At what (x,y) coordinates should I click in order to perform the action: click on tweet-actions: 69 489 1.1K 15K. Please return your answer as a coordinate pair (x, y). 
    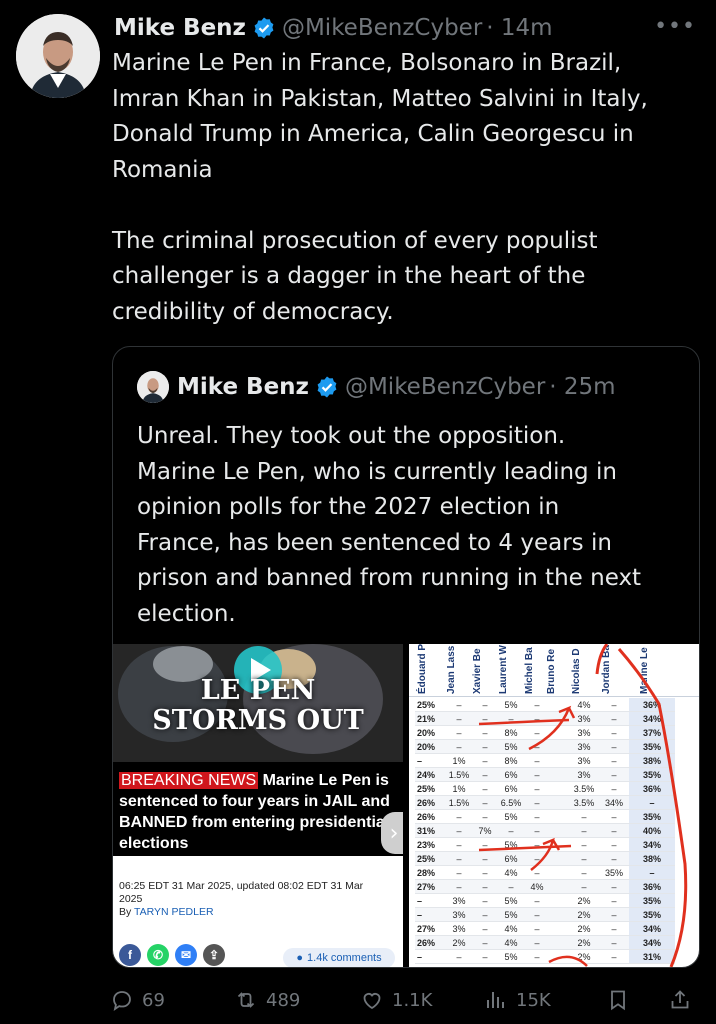
    Looking at the image, I should click on (408, 1000).